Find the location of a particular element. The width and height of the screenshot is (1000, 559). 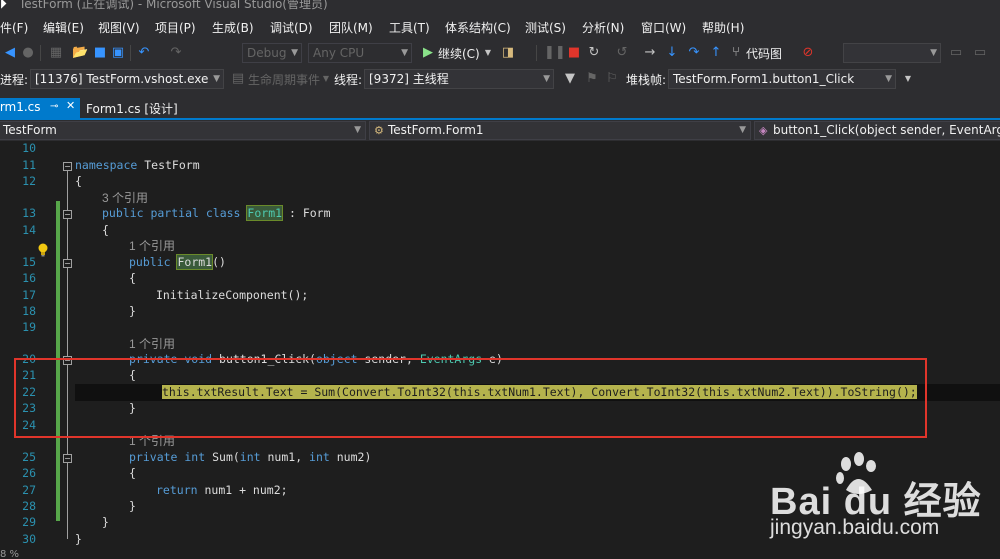

line-number: 16 is located at coordinates (29, 278).